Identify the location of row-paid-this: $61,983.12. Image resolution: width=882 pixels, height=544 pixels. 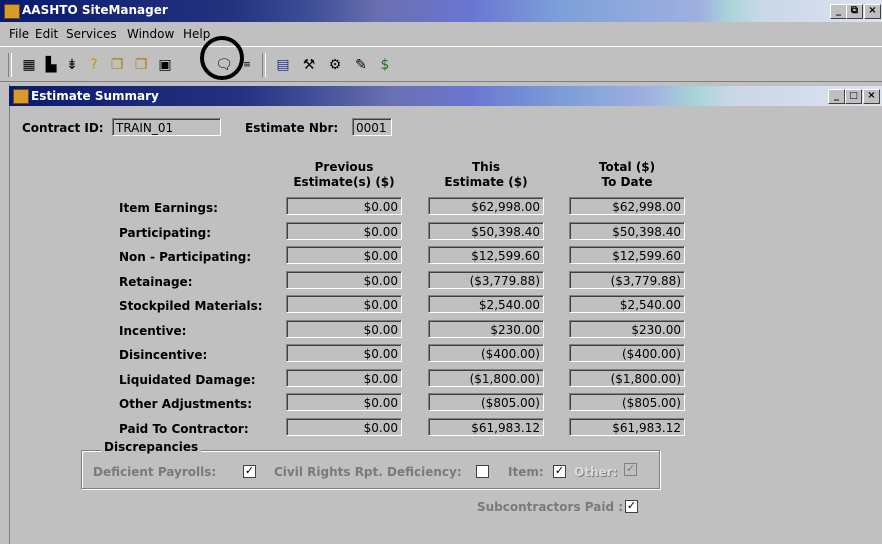
(486, 427).